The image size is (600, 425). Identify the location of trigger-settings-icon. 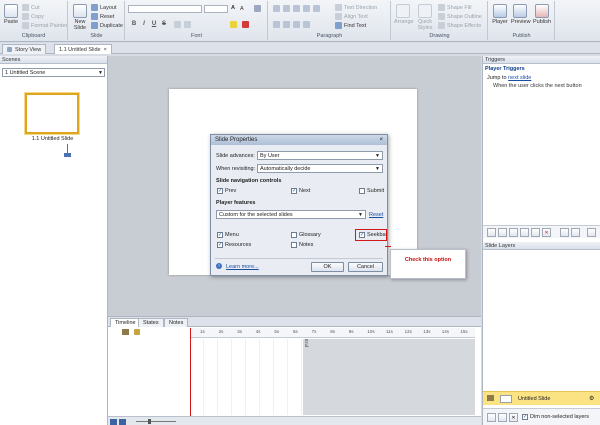
(591, 232).